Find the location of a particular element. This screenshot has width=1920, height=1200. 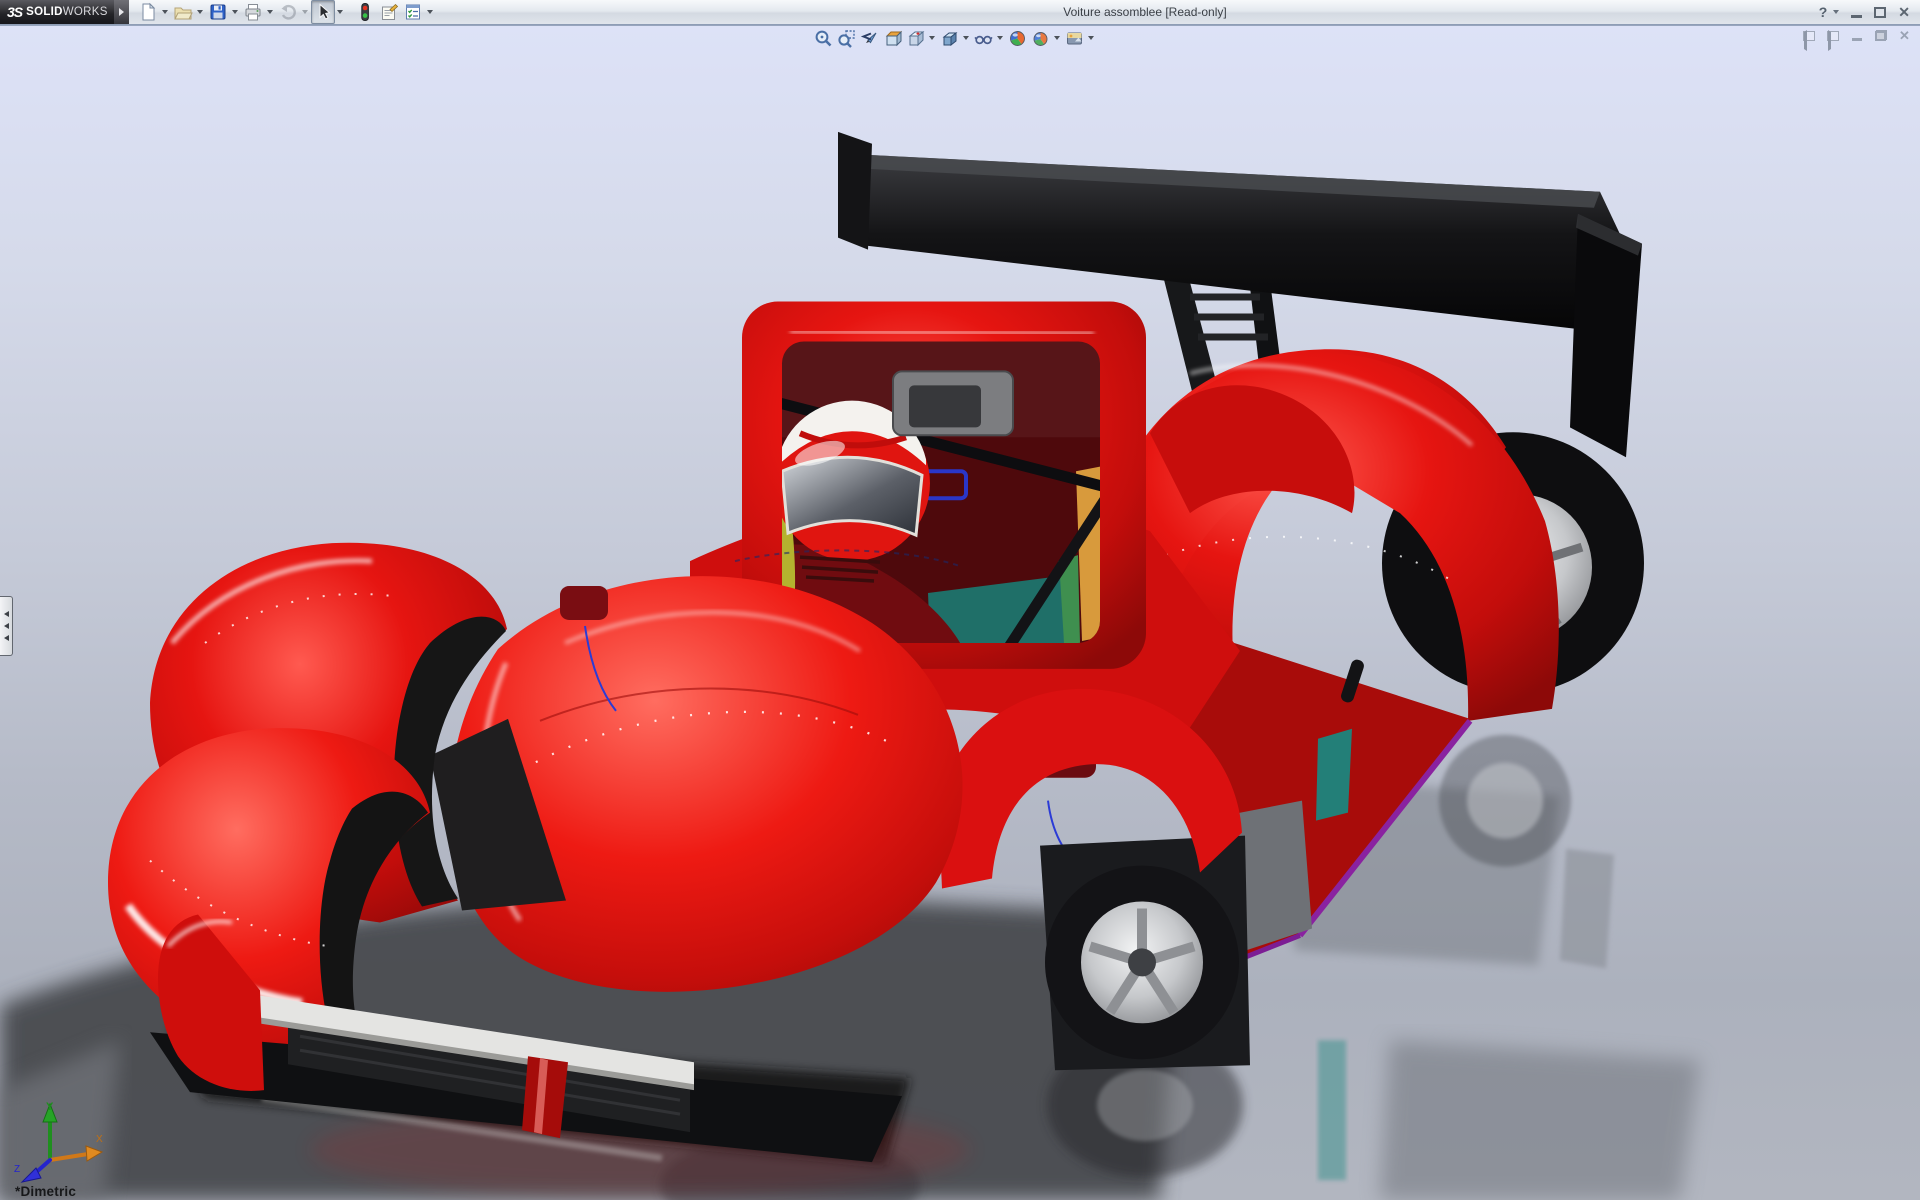

view-settings-dropdown is located at coordinates (1091, 38).